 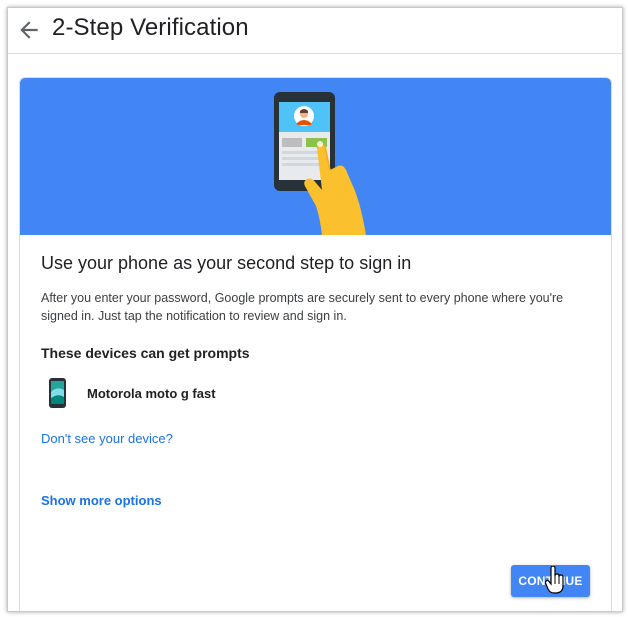 I want to click on device-name: Motorola moto g fast, so click(x=151, y=393).